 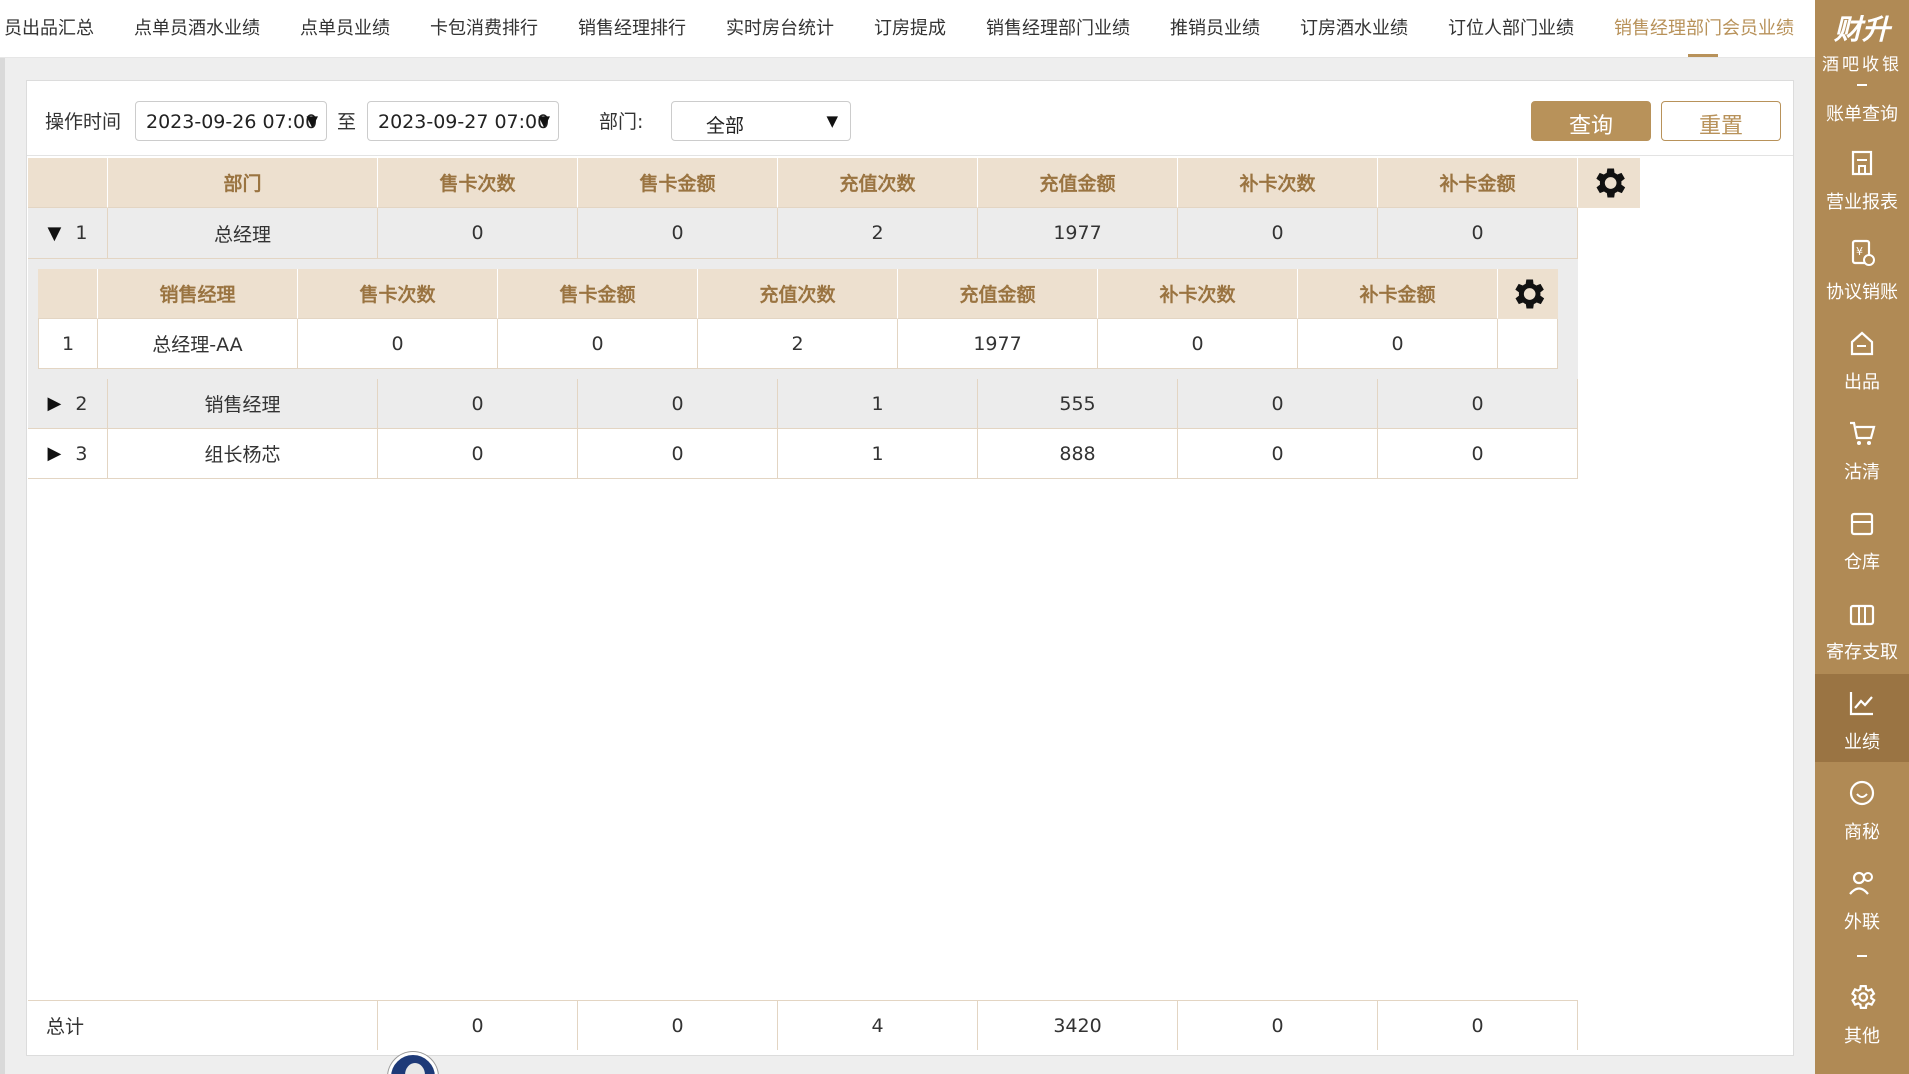 I want to click on column-settings-gear-icon, so click(x=1609, y=183).